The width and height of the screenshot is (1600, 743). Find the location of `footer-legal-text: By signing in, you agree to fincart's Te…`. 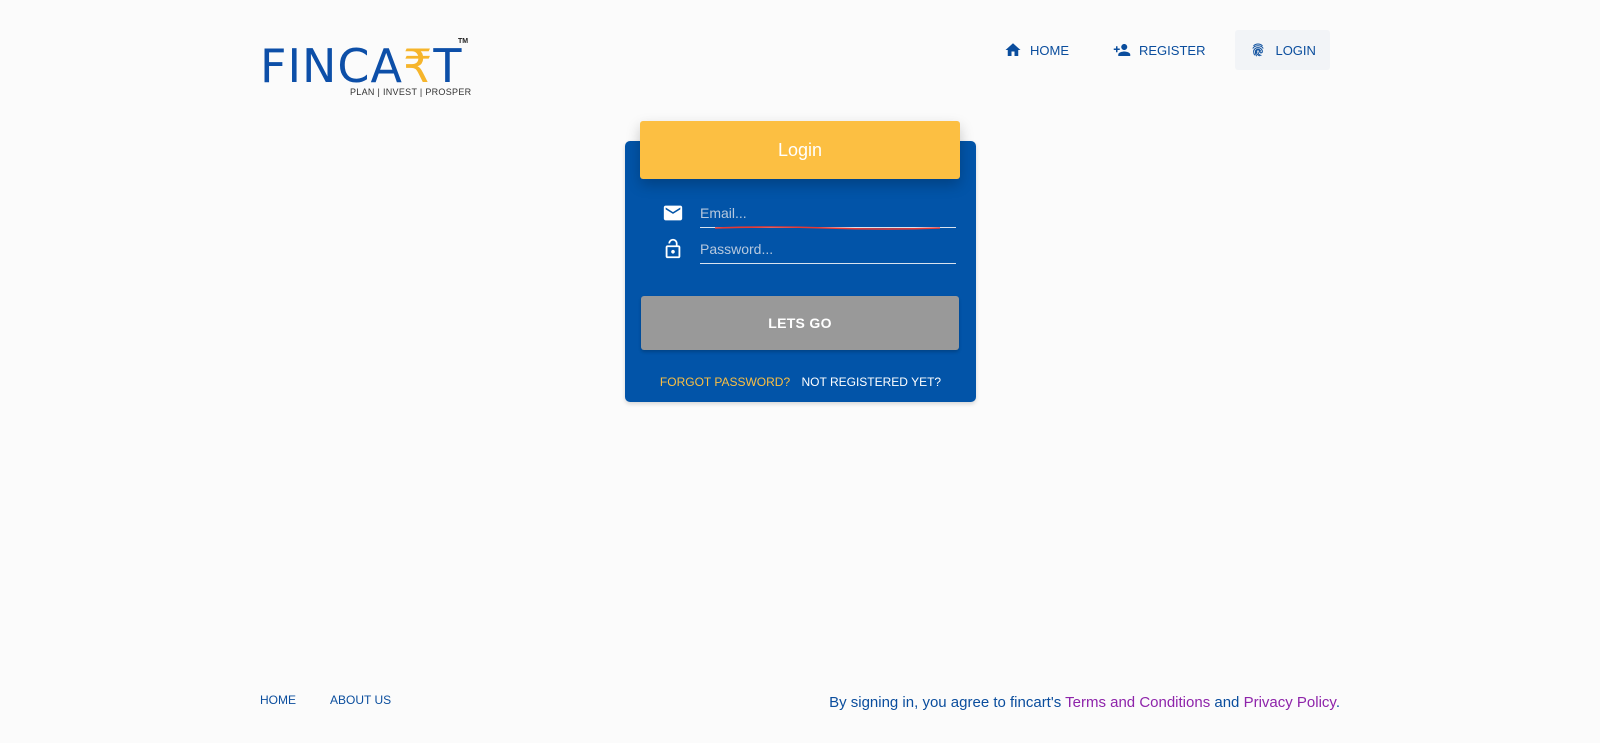

footer-legal-text: By signing in, you agree to fincart's Te… is located at coordinates (1084, 702).